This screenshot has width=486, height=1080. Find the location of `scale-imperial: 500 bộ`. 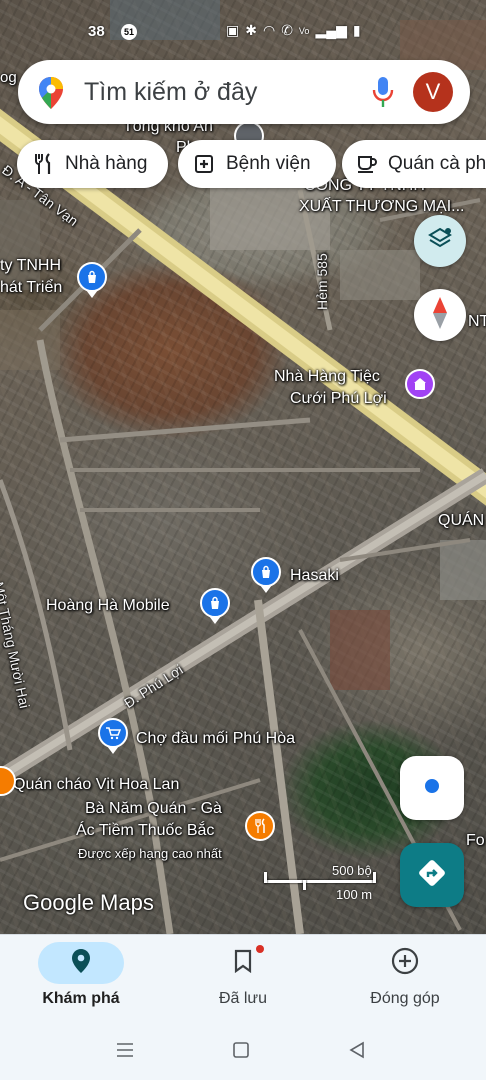

scale-imperial: 500 bộ is located at coordinates (352, 870).